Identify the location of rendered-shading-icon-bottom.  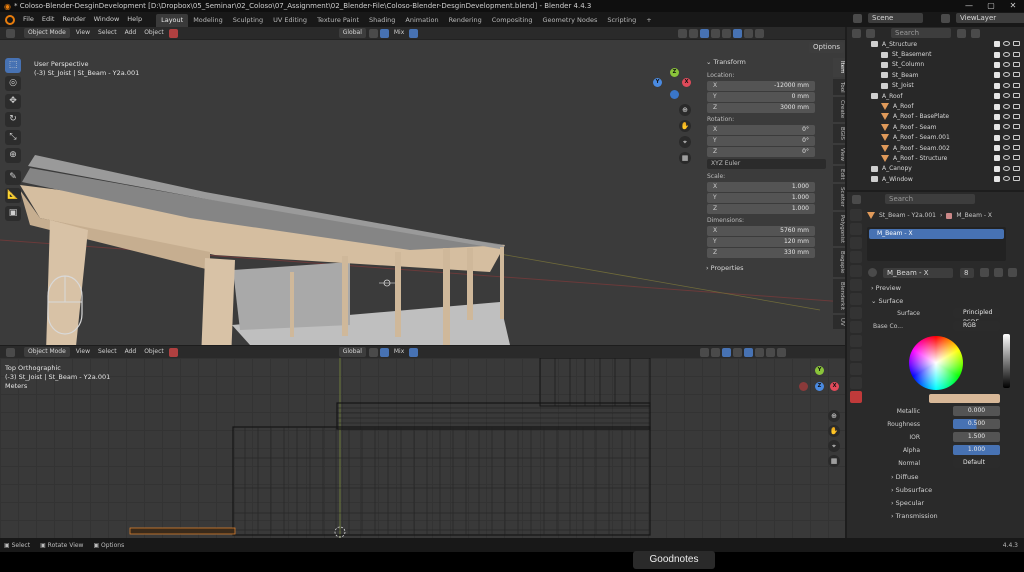
(782, 352).